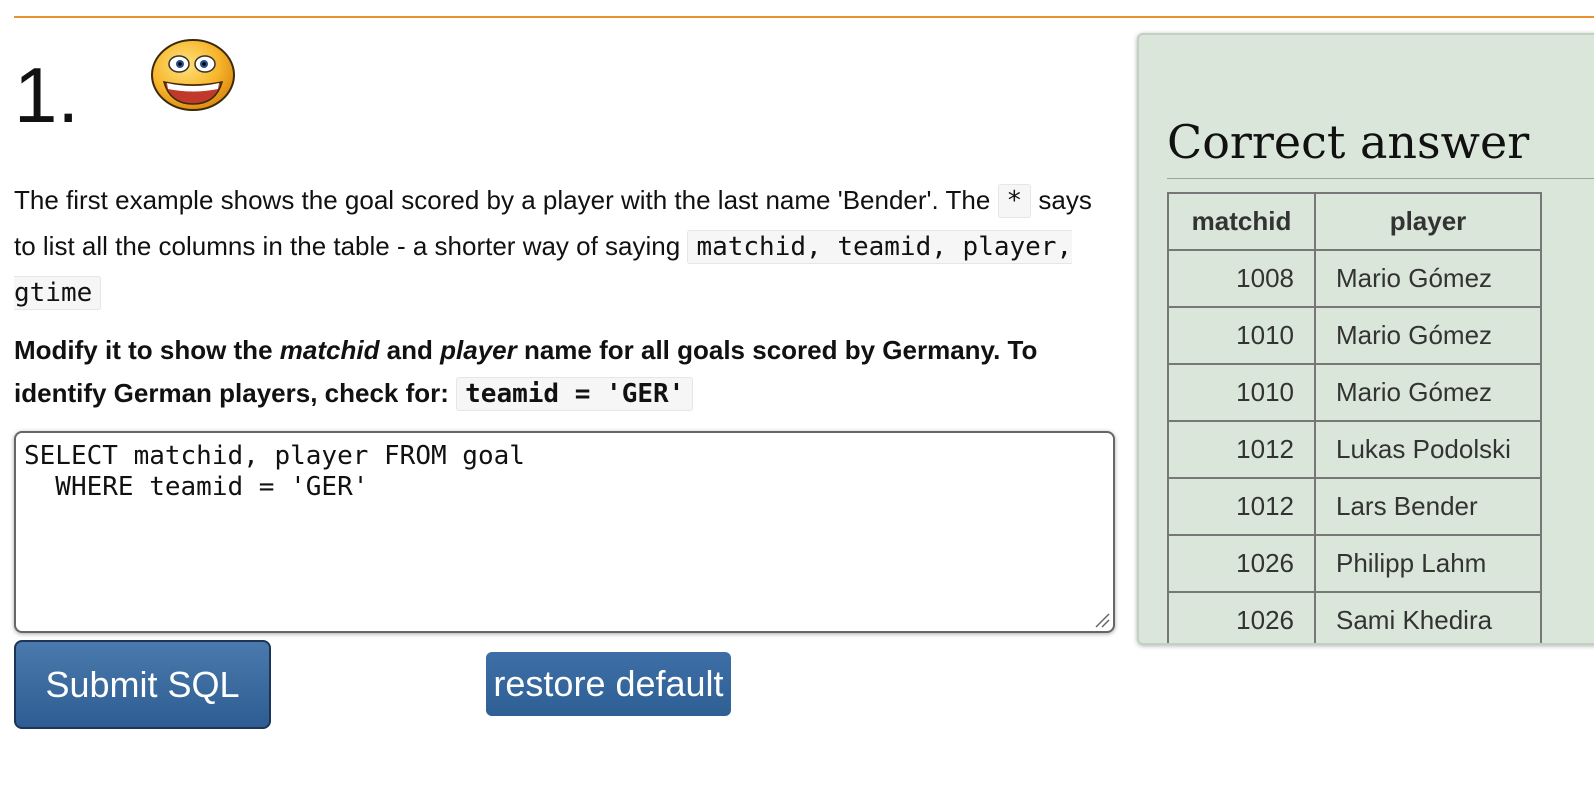 Image resolution: width=1594 pixels, height=786 pixels. Describe the element at coordinates (804, 17) in the screenshot. I see `top-divider` at that location.